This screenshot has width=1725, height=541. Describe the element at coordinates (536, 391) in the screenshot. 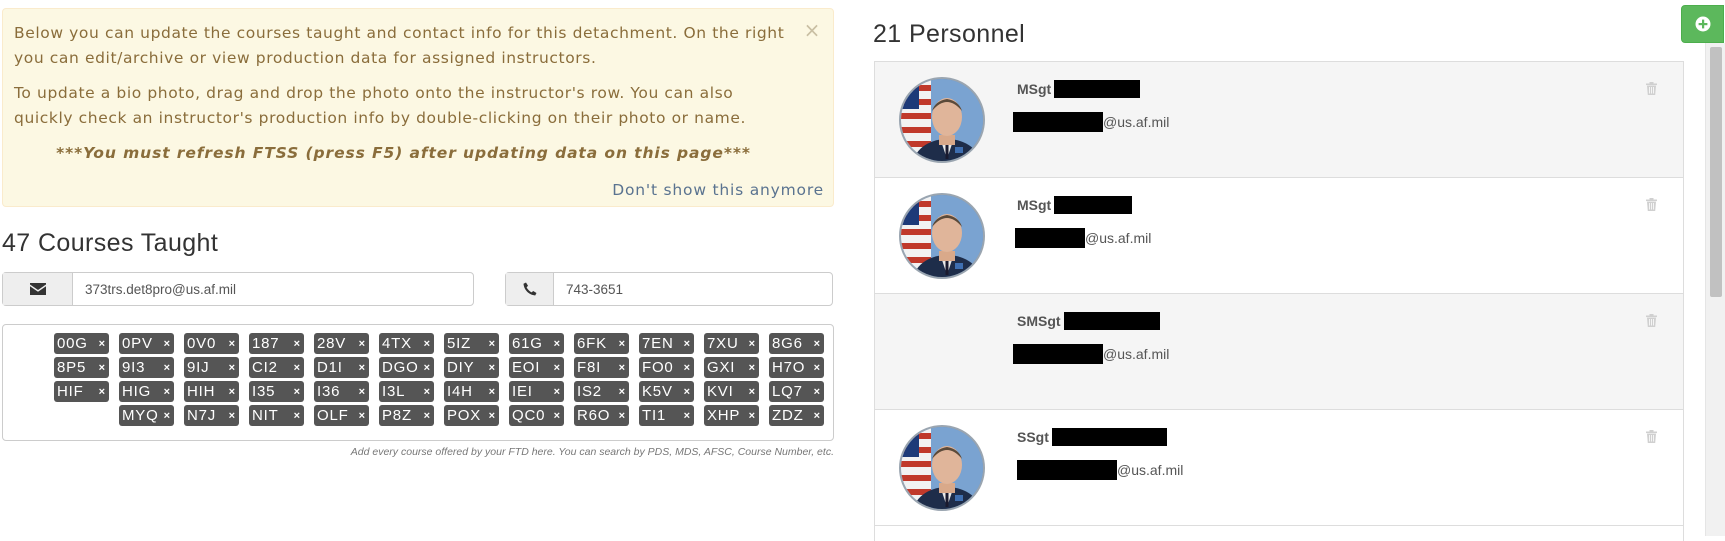

I see `course-tag: IEI ×` at that location.